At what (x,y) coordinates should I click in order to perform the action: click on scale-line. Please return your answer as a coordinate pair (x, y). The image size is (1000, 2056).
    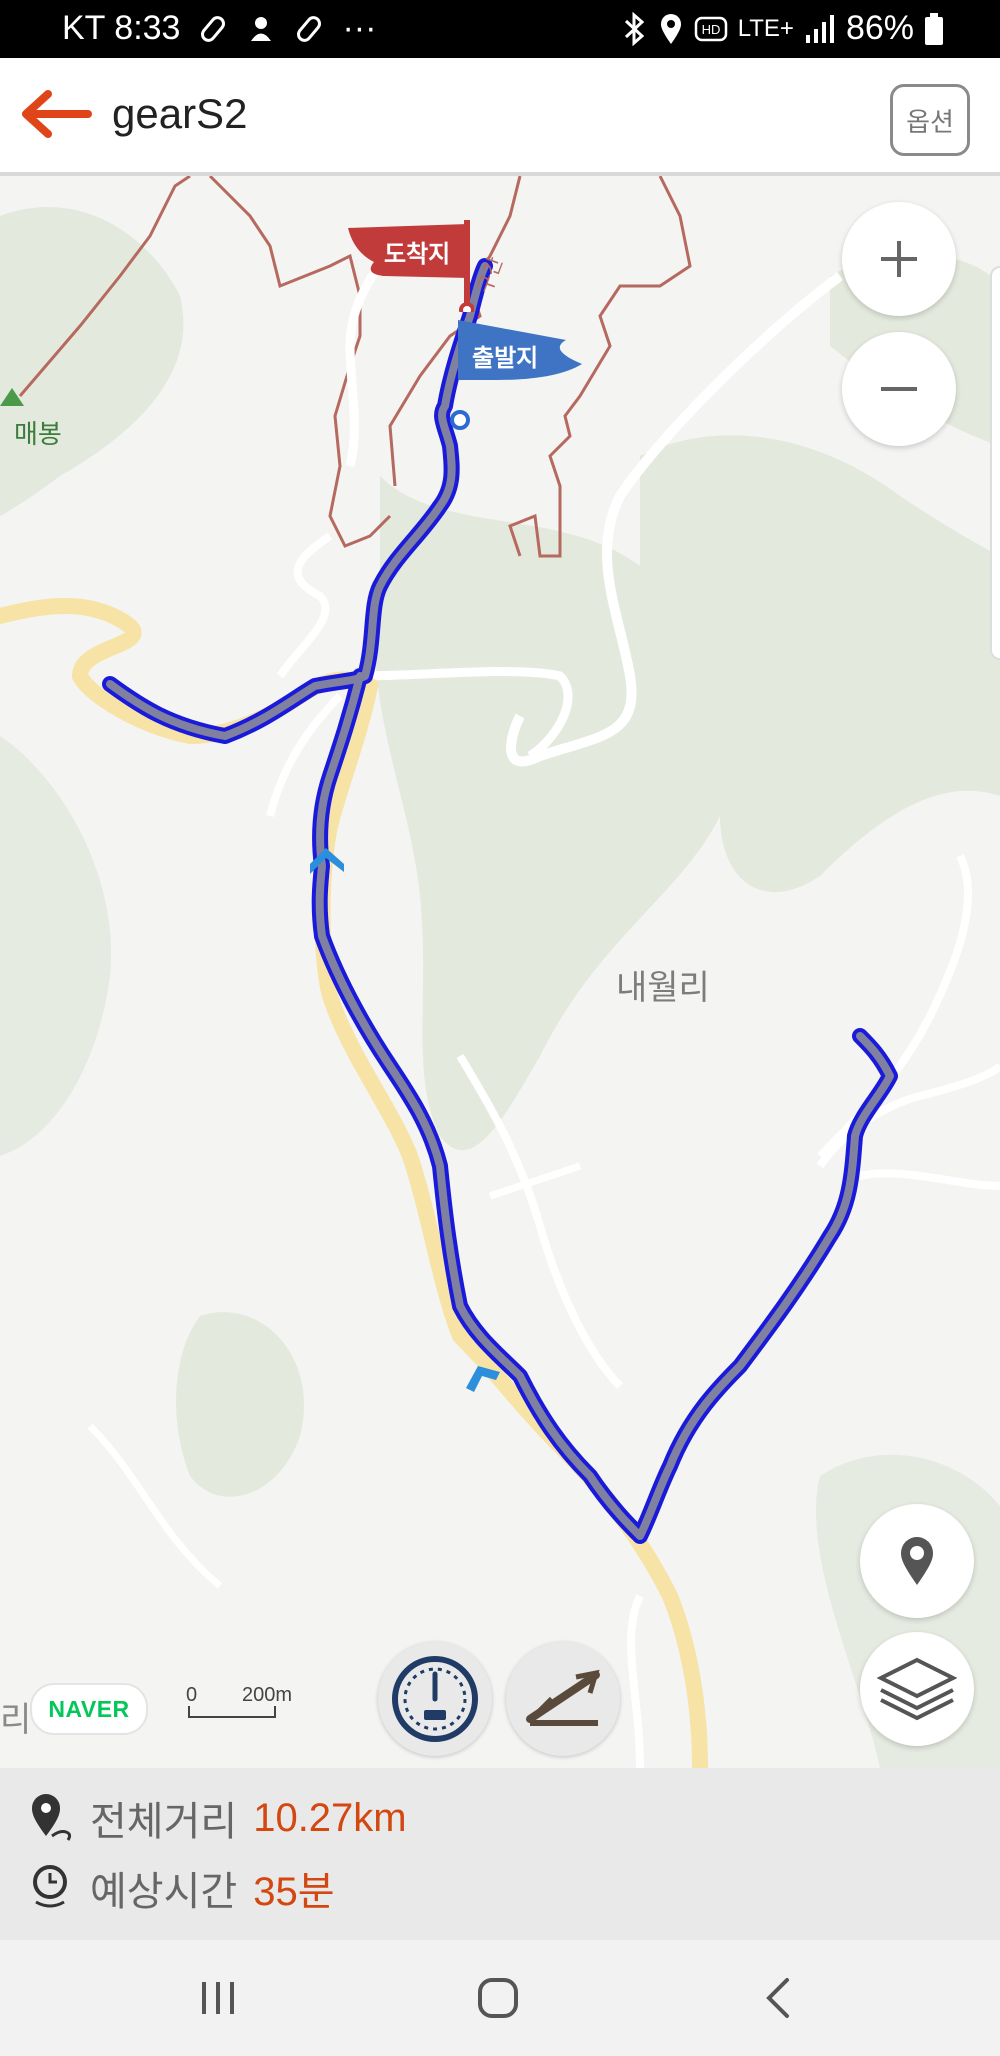
    Looking at the image, I should click on (232, 1712).